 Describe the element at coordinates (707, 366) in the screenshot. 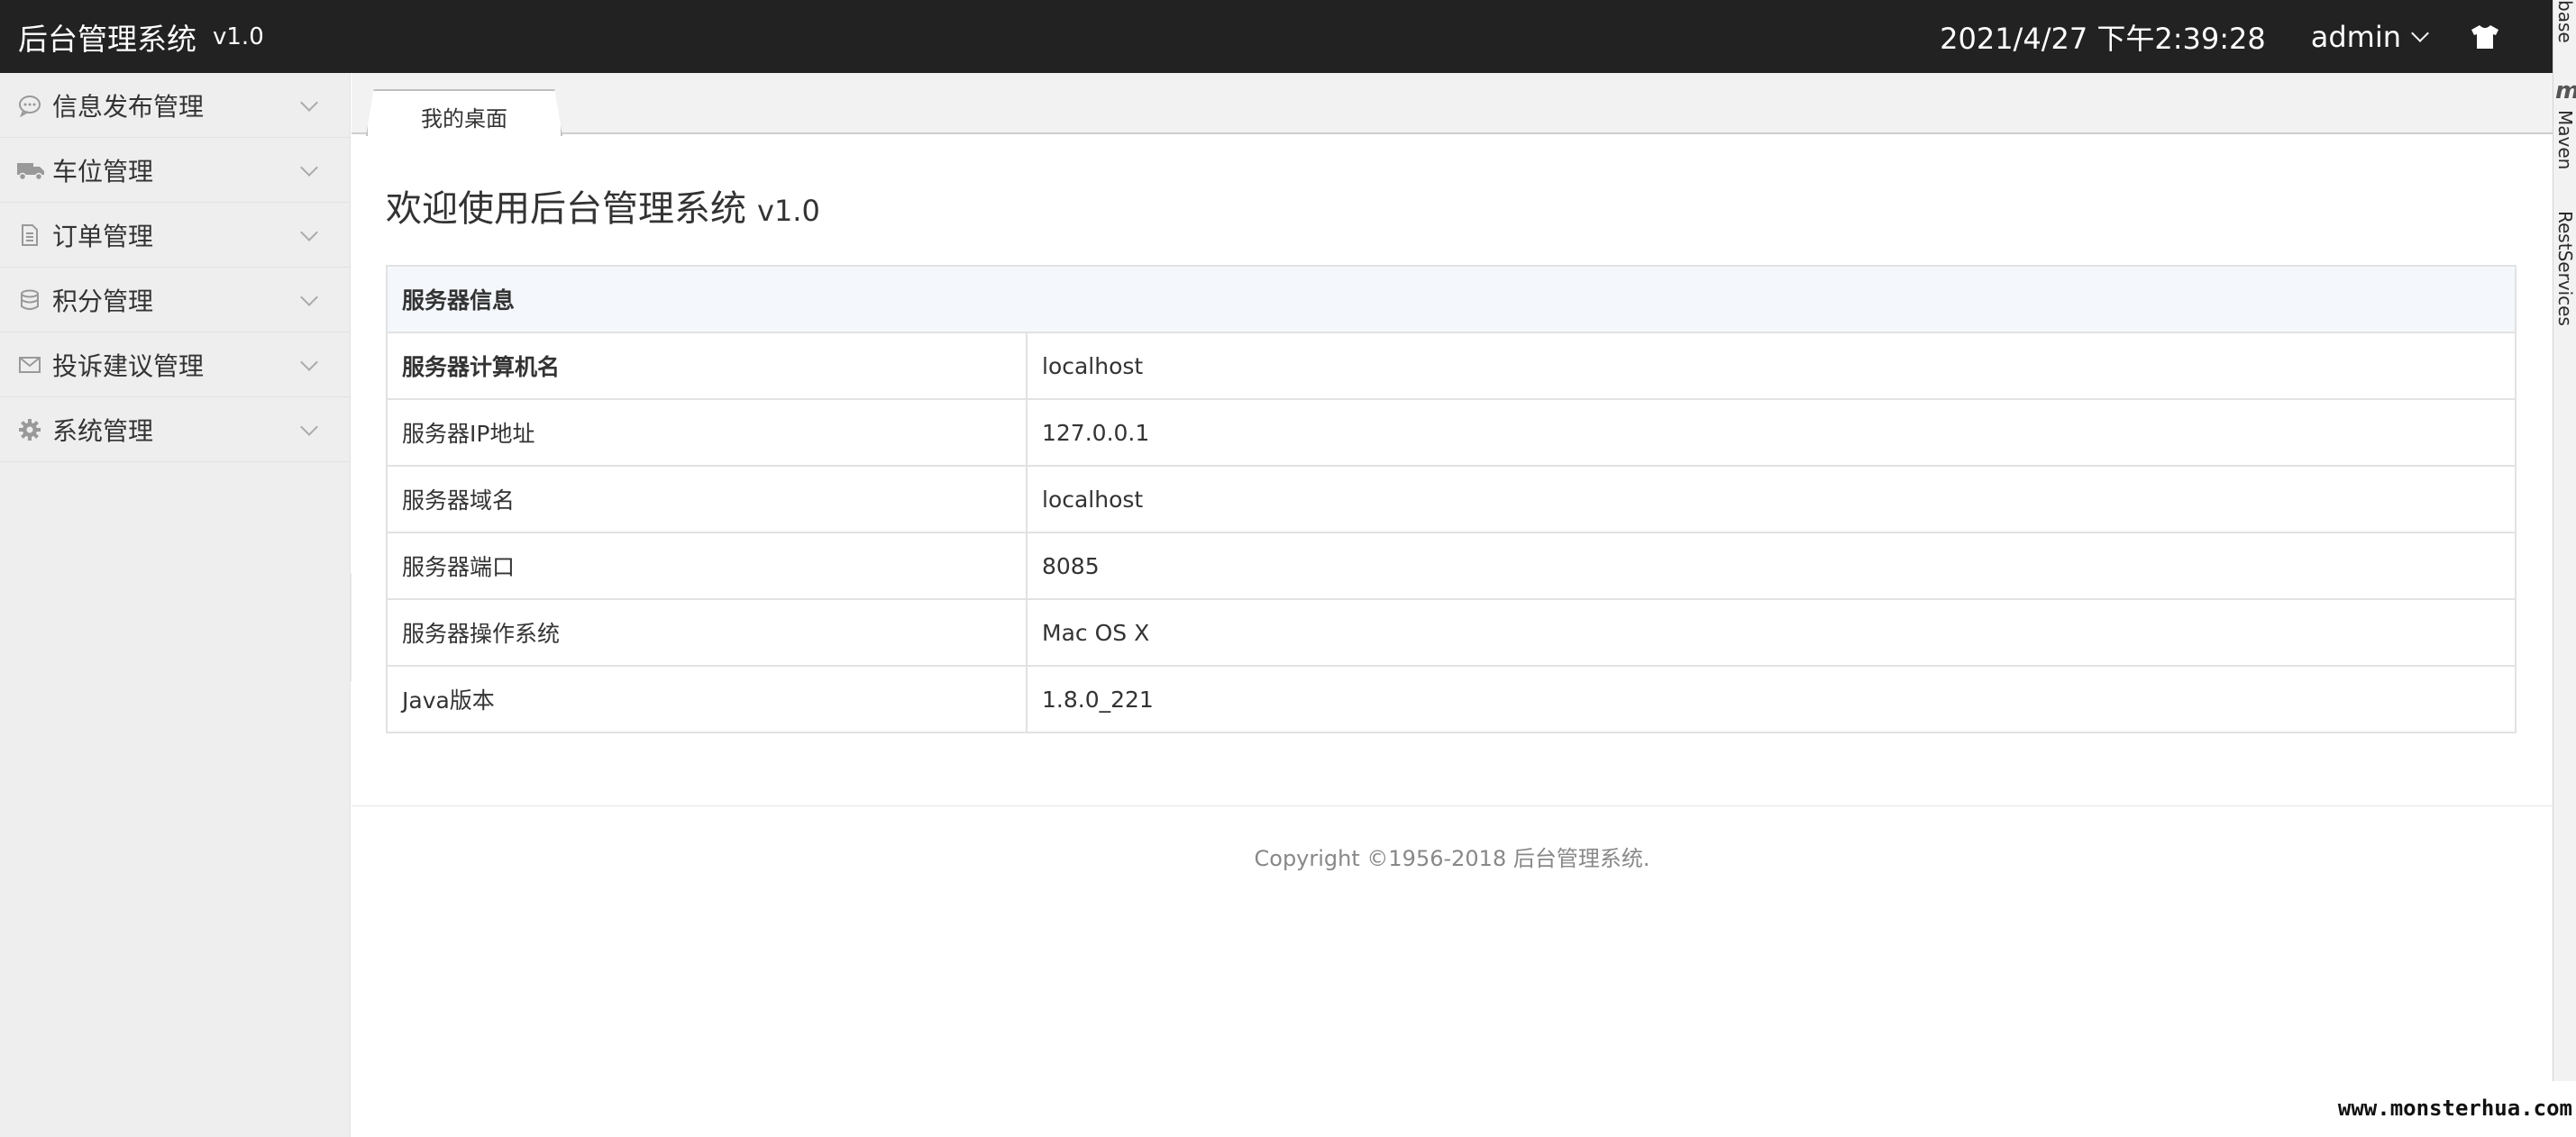

I see `row-key: 服务器计算机名` at that location.